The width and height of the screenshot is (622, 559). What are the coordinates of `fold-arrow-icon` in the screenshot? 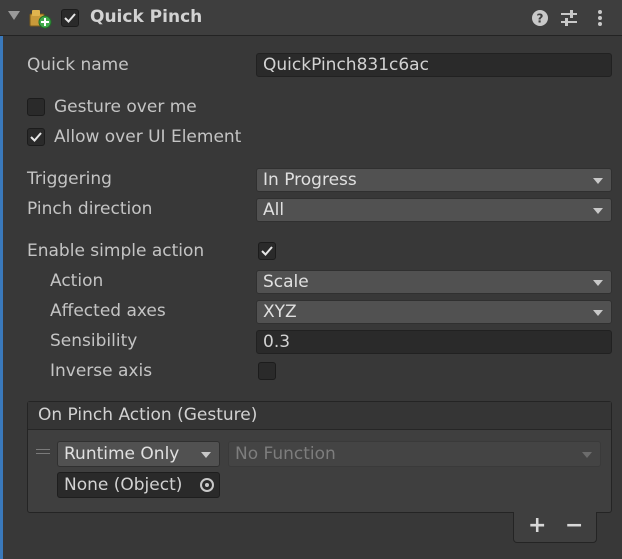 It's located at (14, 15).